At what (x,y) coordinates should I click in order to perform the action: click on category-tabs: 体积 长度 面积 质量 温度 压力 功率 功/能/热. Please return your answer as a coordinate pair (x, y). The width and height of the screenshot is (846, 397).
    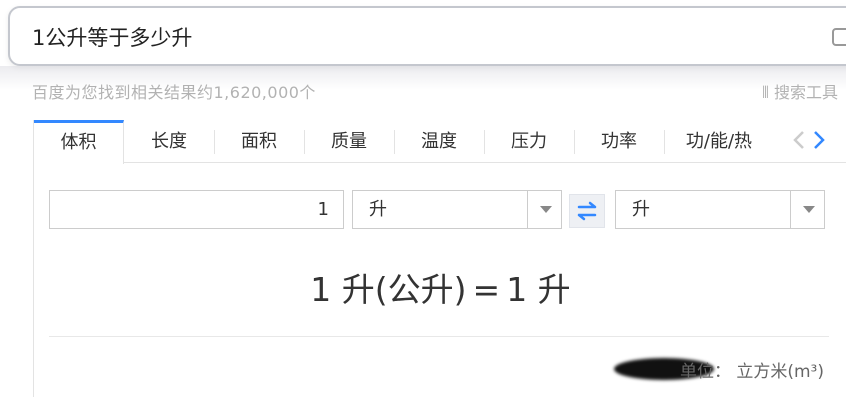
    Looking at the image, I should click on (440, 142).